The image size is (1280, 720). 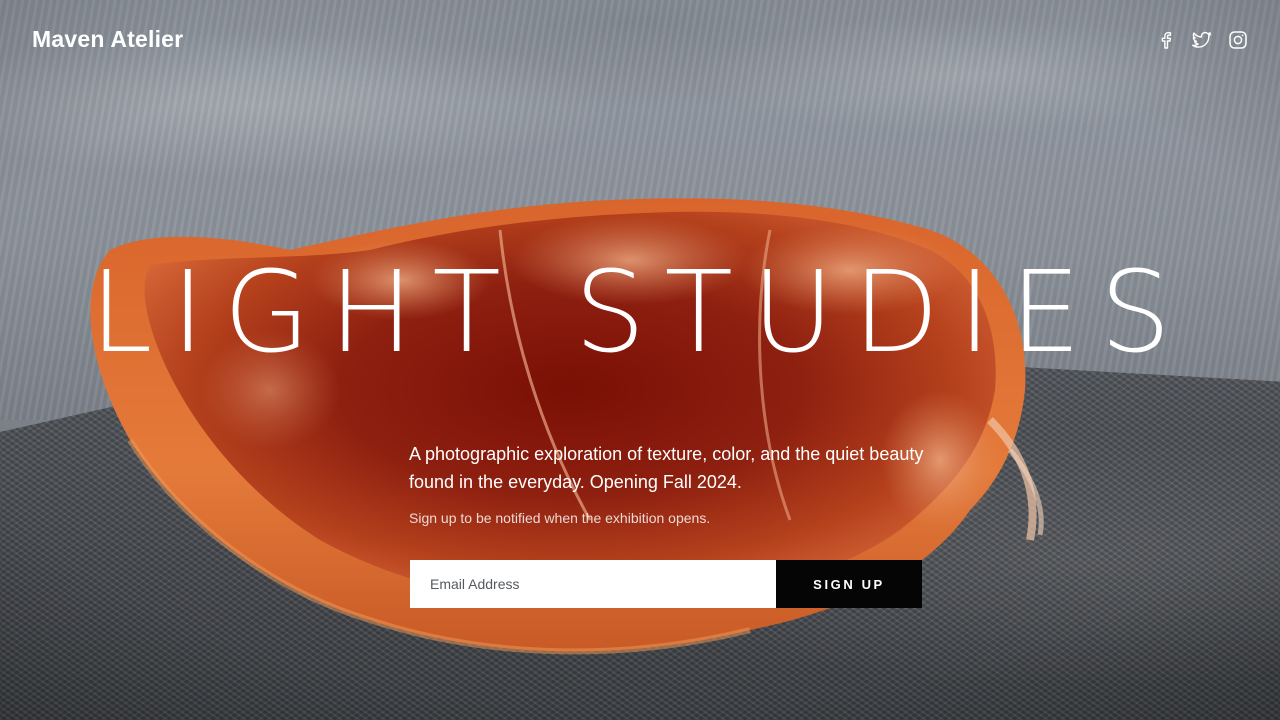 I want to click on social-links, so click(x=1202, y=40).